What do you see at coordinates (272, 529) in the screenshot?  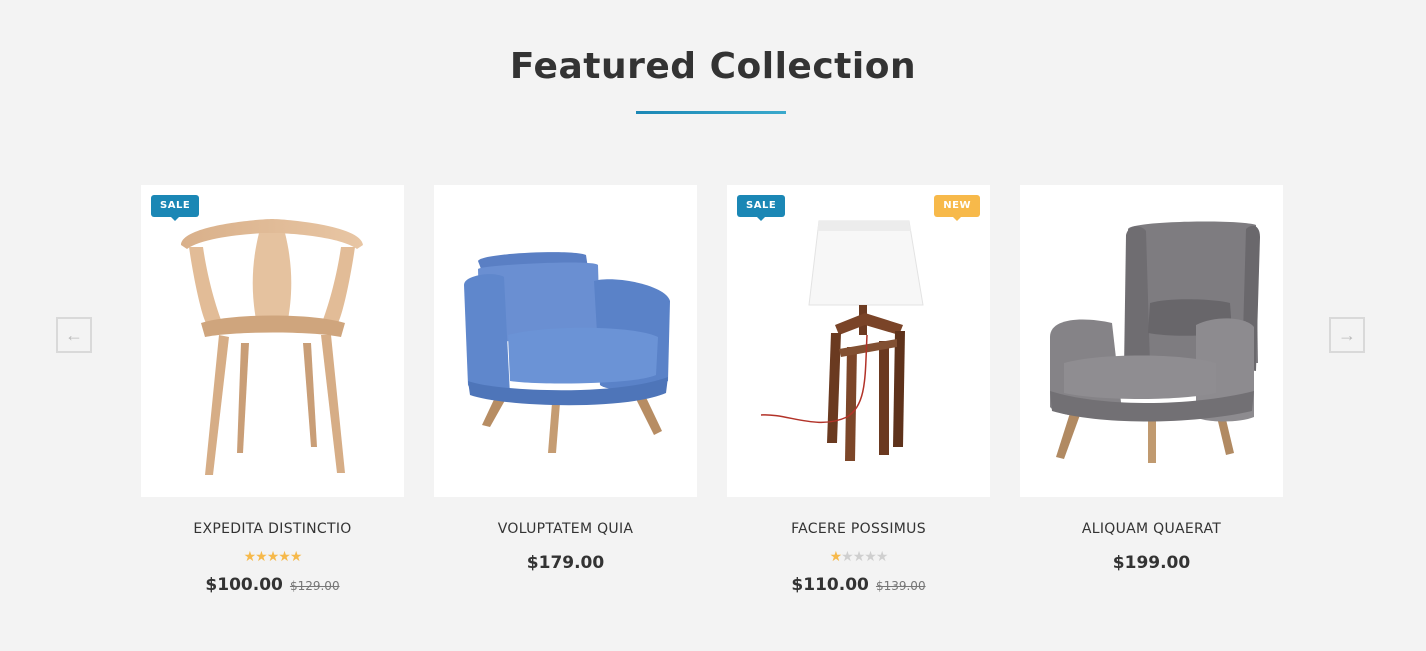 I see `product-name-link: EXPEDITA DISTINCTIO` at bounding box center [272, 529].